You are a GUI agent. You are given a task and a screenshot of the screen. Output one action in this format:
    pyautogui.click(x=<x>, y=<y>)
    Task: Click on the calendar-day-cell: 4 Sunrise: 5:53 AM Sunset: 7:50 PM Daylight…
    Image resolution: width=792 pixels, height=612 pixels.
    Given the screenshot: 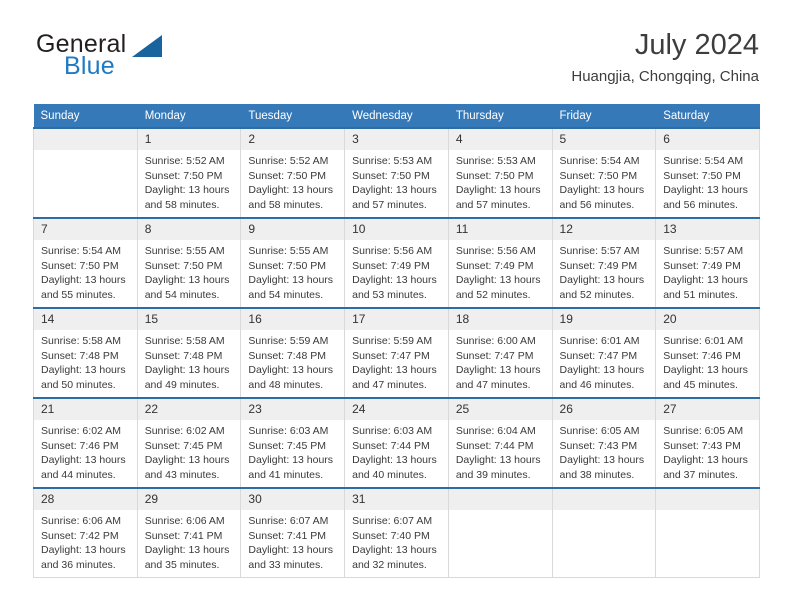 What is the action you would take?
    pyautogui.click(x=500, y=172)
    